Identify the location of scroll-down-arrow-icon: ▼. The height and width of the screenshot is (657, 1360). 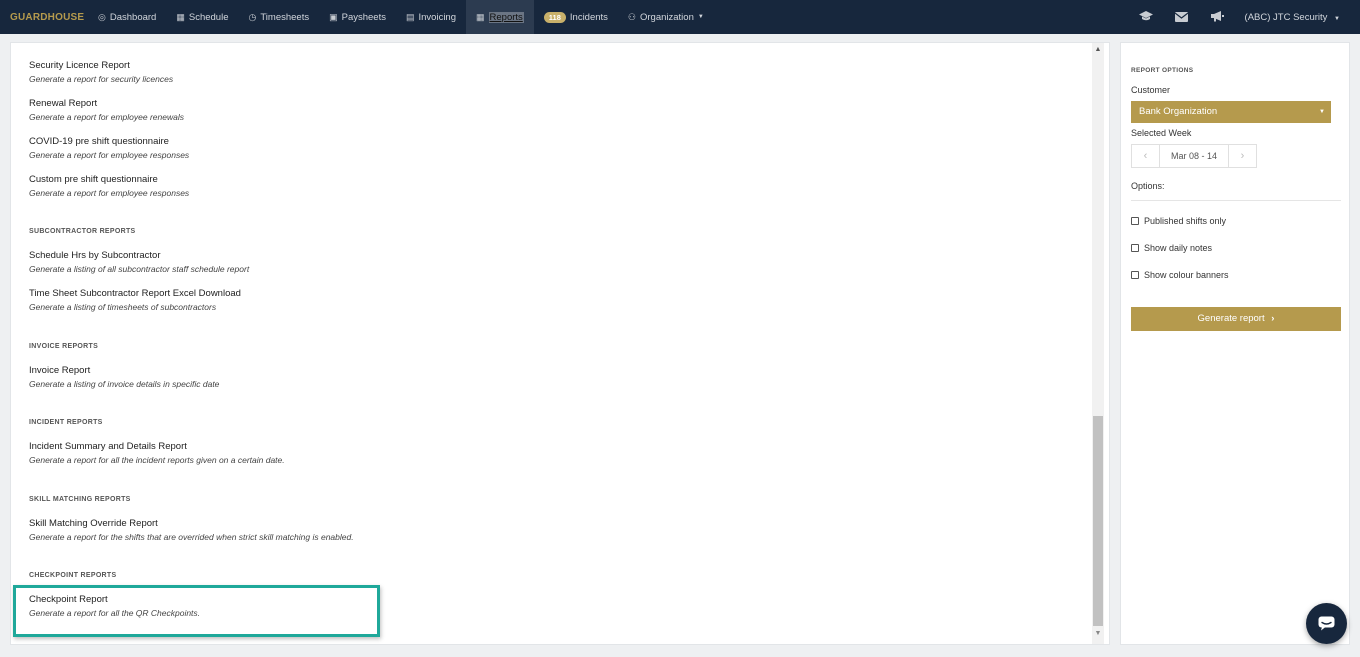
(1098, 633).